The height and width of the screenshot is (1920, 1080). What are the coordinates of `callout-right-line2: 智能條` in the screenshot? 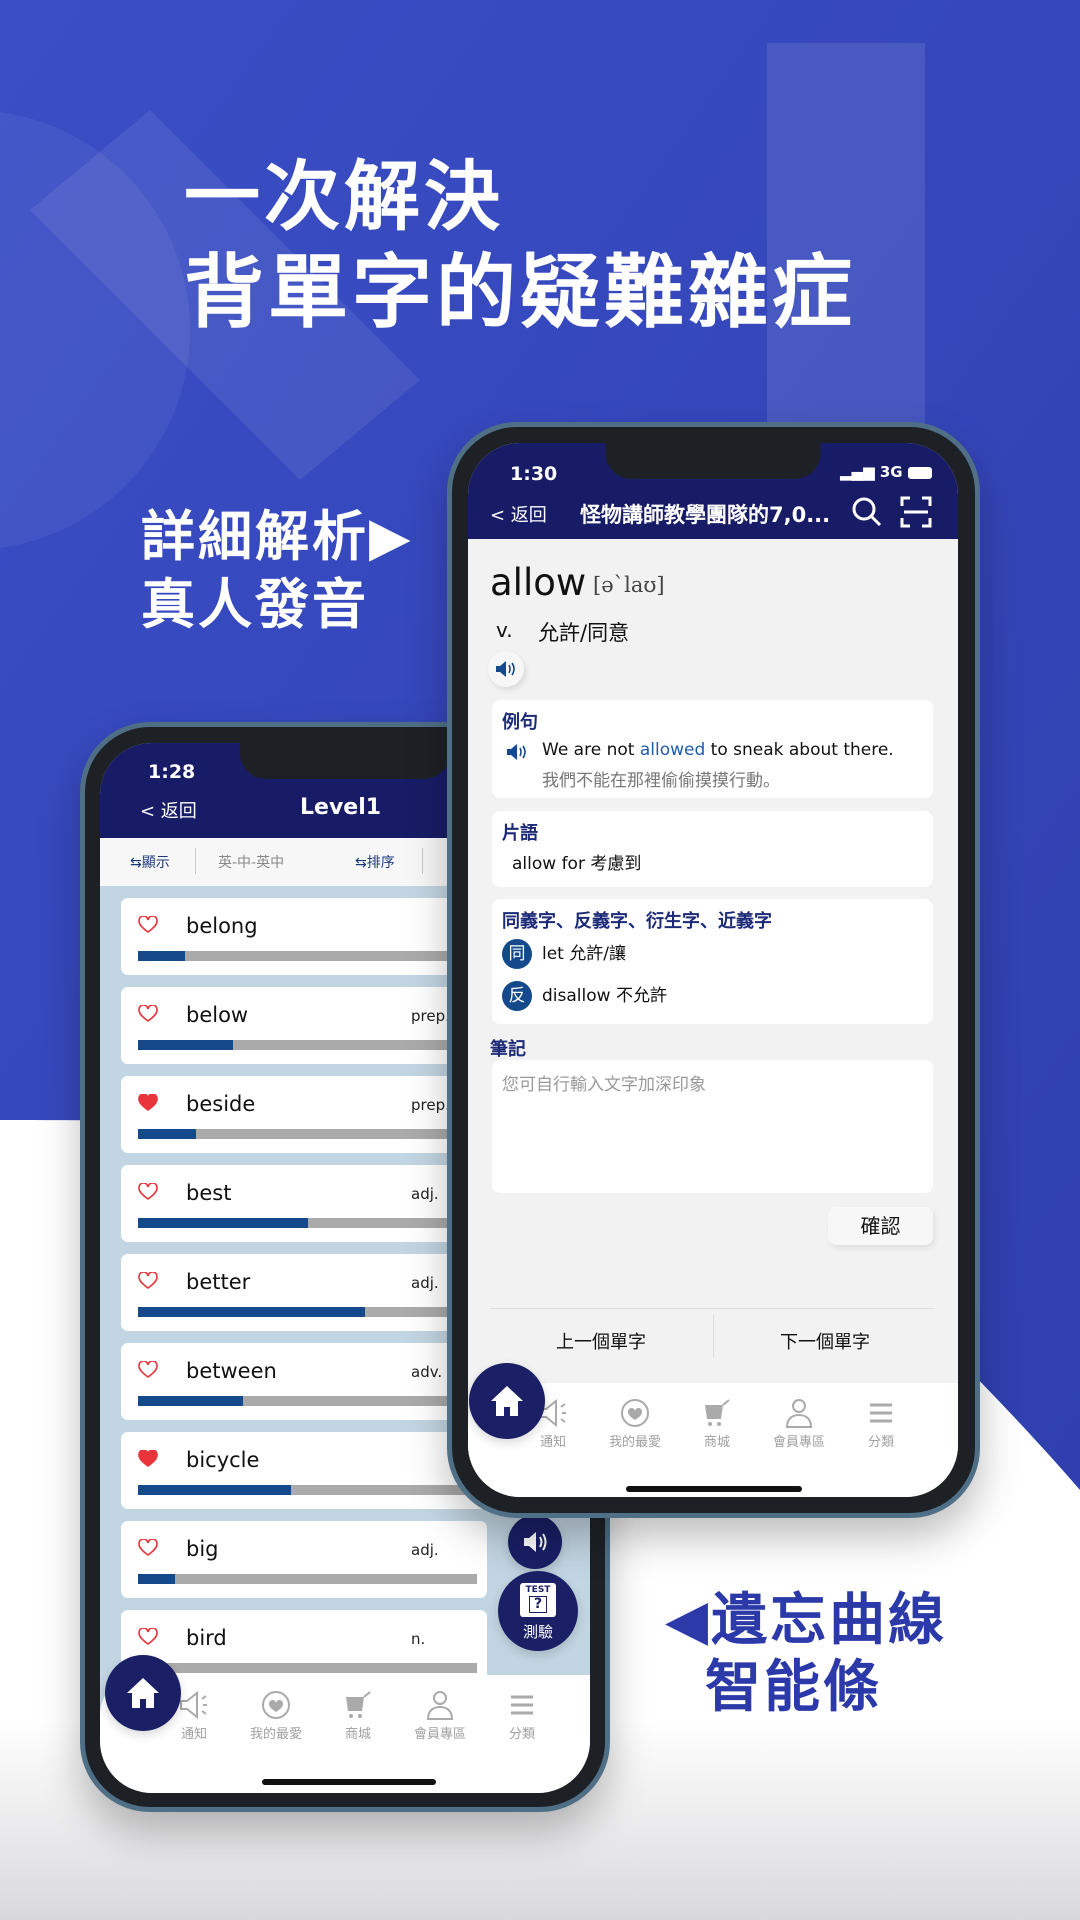 It's located at (793, 1687).